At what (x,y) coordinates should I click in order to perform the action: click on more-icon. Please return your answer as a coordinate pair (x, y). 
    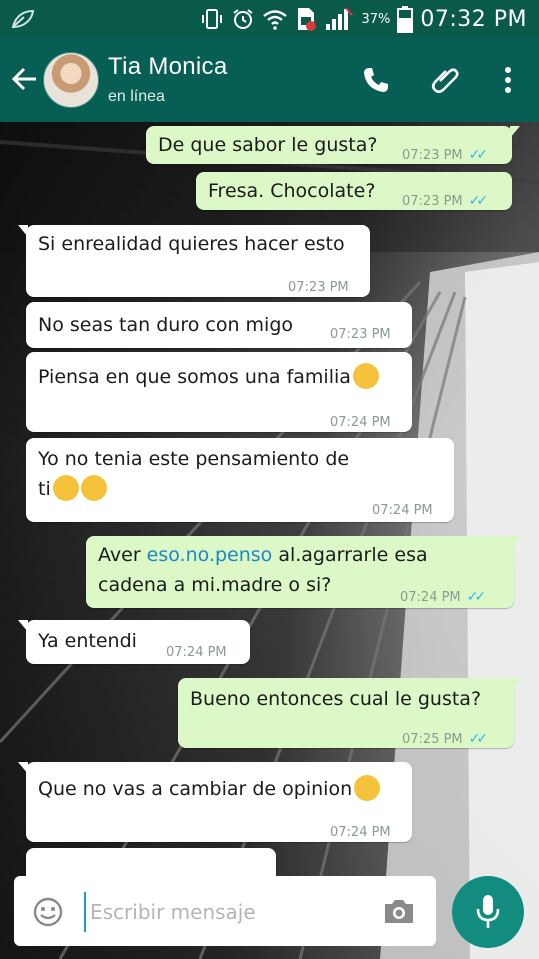
    Looking at the image, I should click on (508, 80).